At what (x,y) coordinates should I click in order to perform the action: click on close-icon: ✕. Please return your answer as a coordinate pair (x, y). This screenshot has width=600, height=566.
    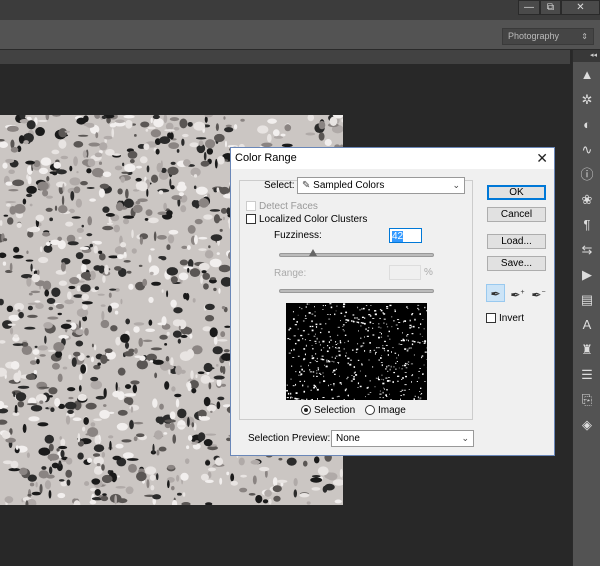
    Looking at the image, I should click on (542, 158).